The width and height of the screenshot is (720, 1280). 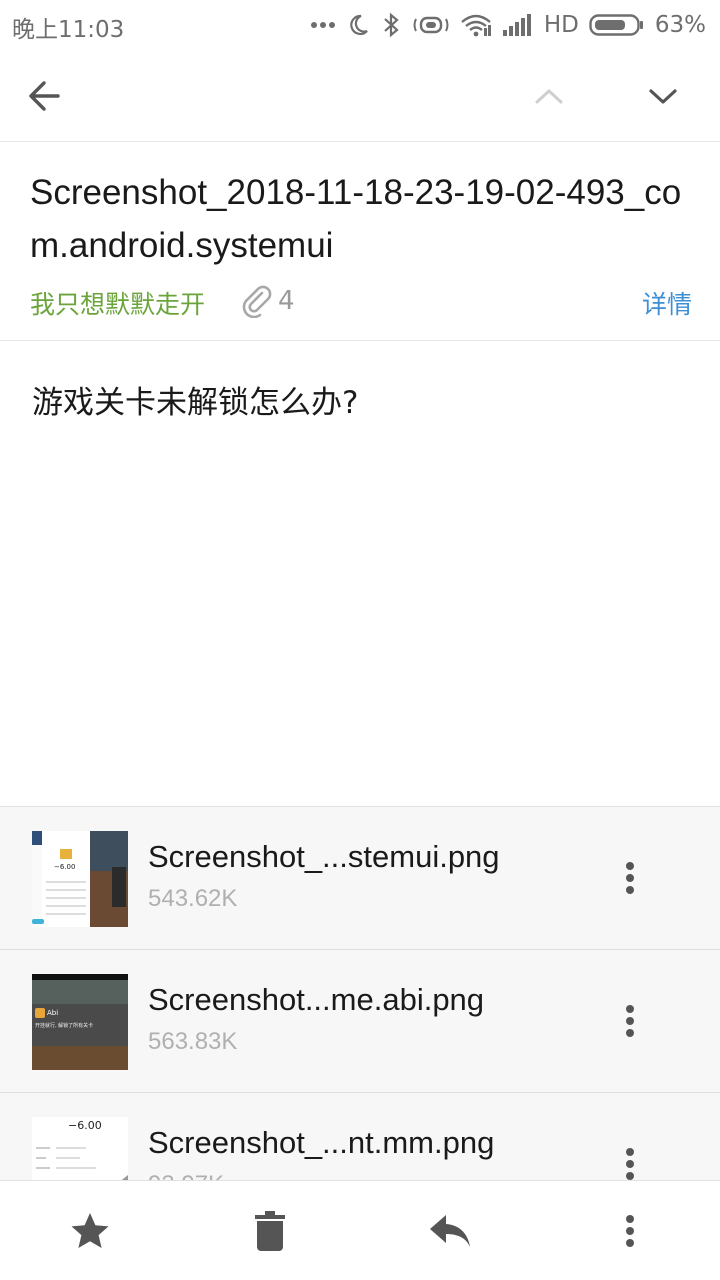 I want to click on back-button, so click(x=44, y=96).